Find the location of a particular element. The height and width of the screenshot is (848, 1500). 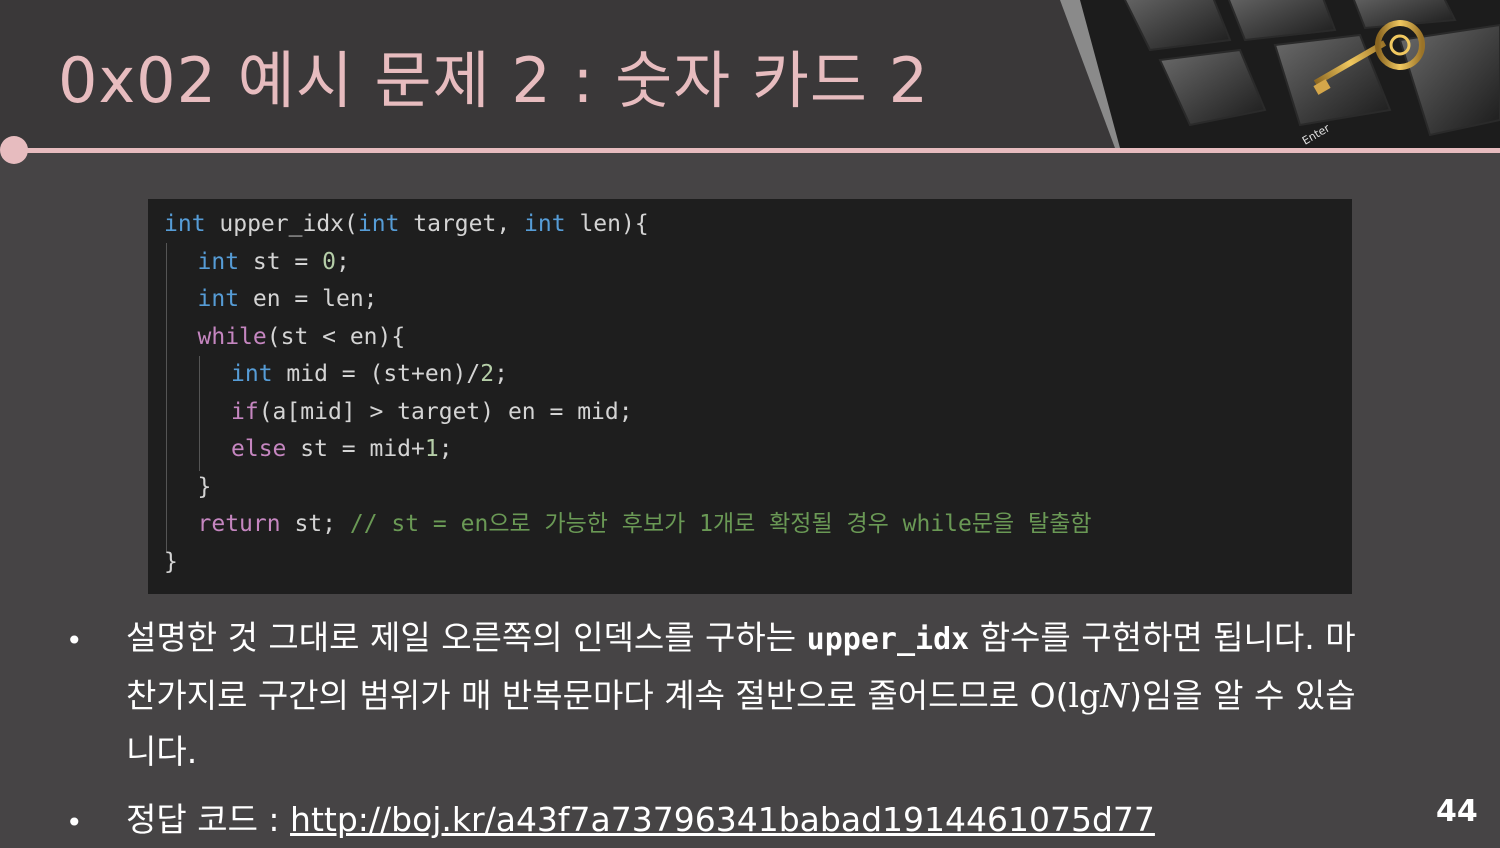

code-token: 1 is located at coordinates (431, 449).